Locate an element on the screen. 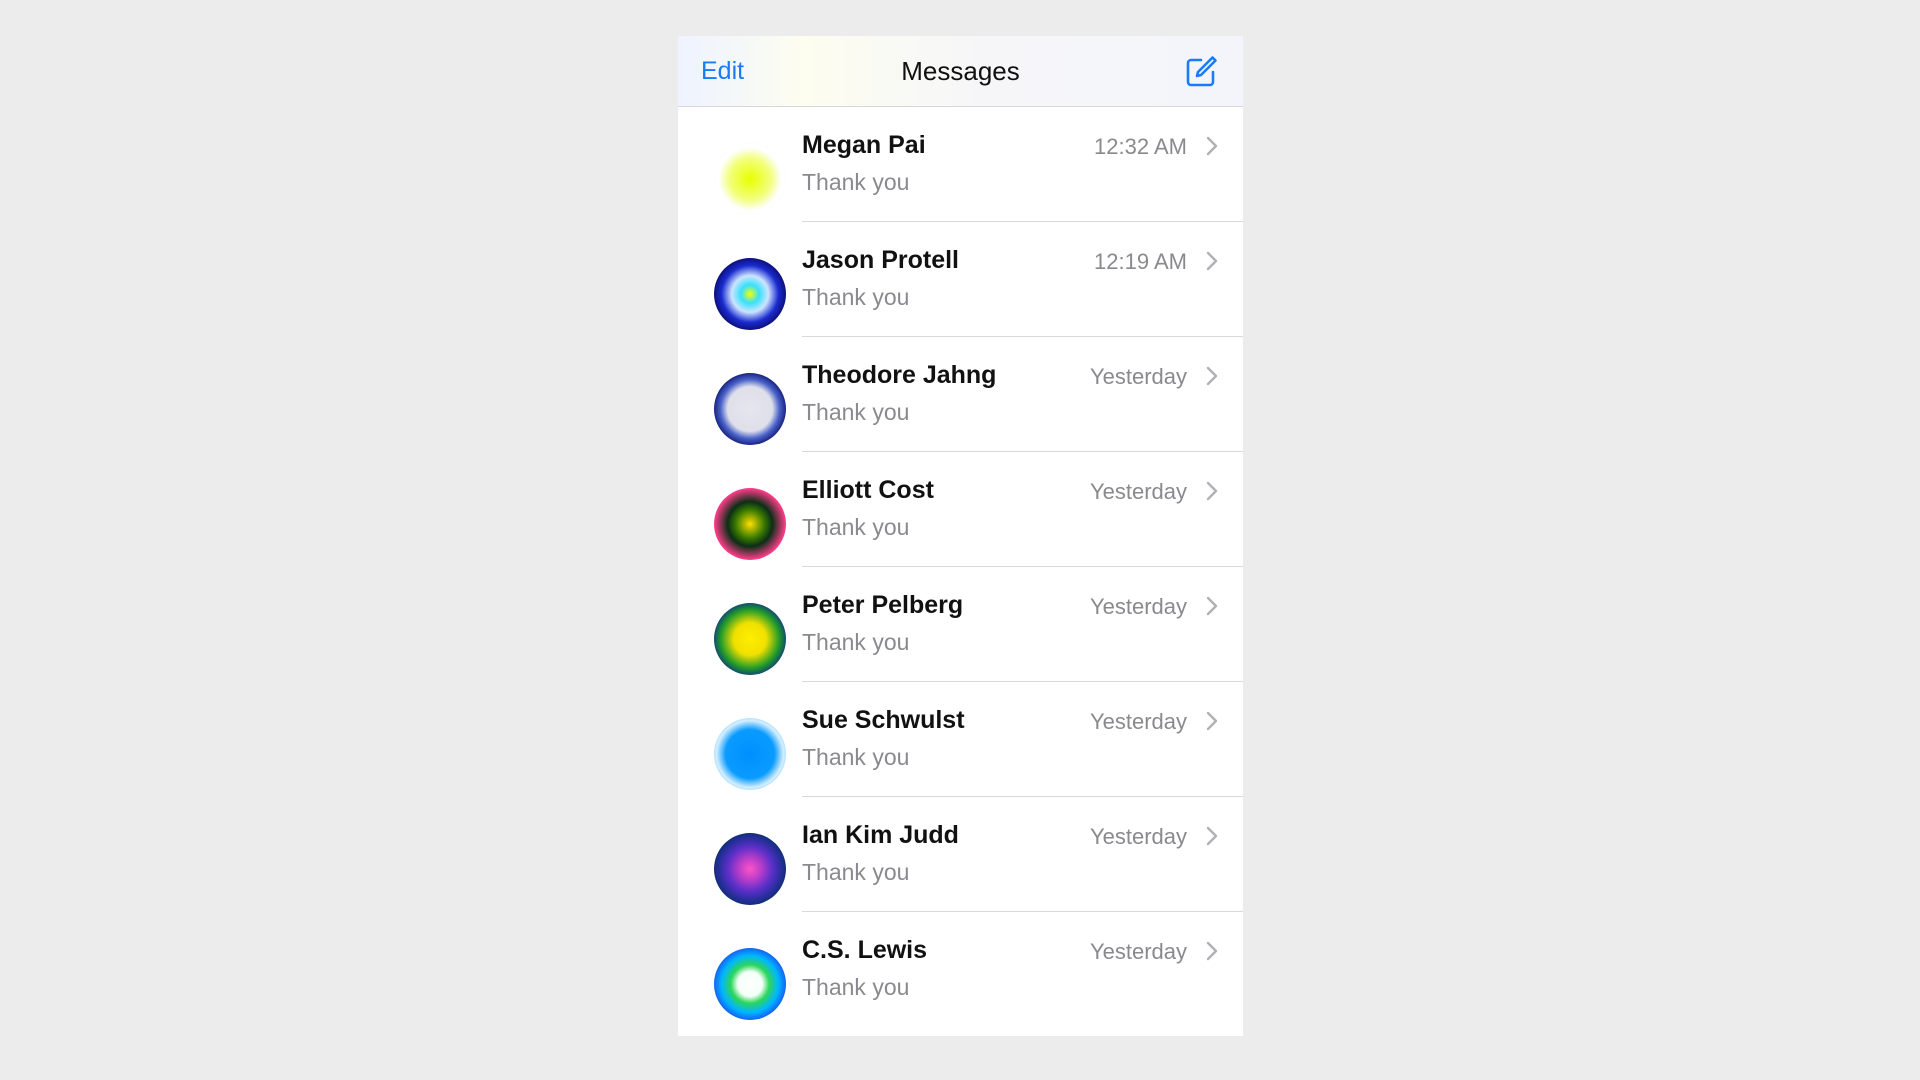 The height and width of the screenshot is (1080, 1920). conversation-row: Sue Schwulst Thank you Yesterday is located at coordinates (960, 739).